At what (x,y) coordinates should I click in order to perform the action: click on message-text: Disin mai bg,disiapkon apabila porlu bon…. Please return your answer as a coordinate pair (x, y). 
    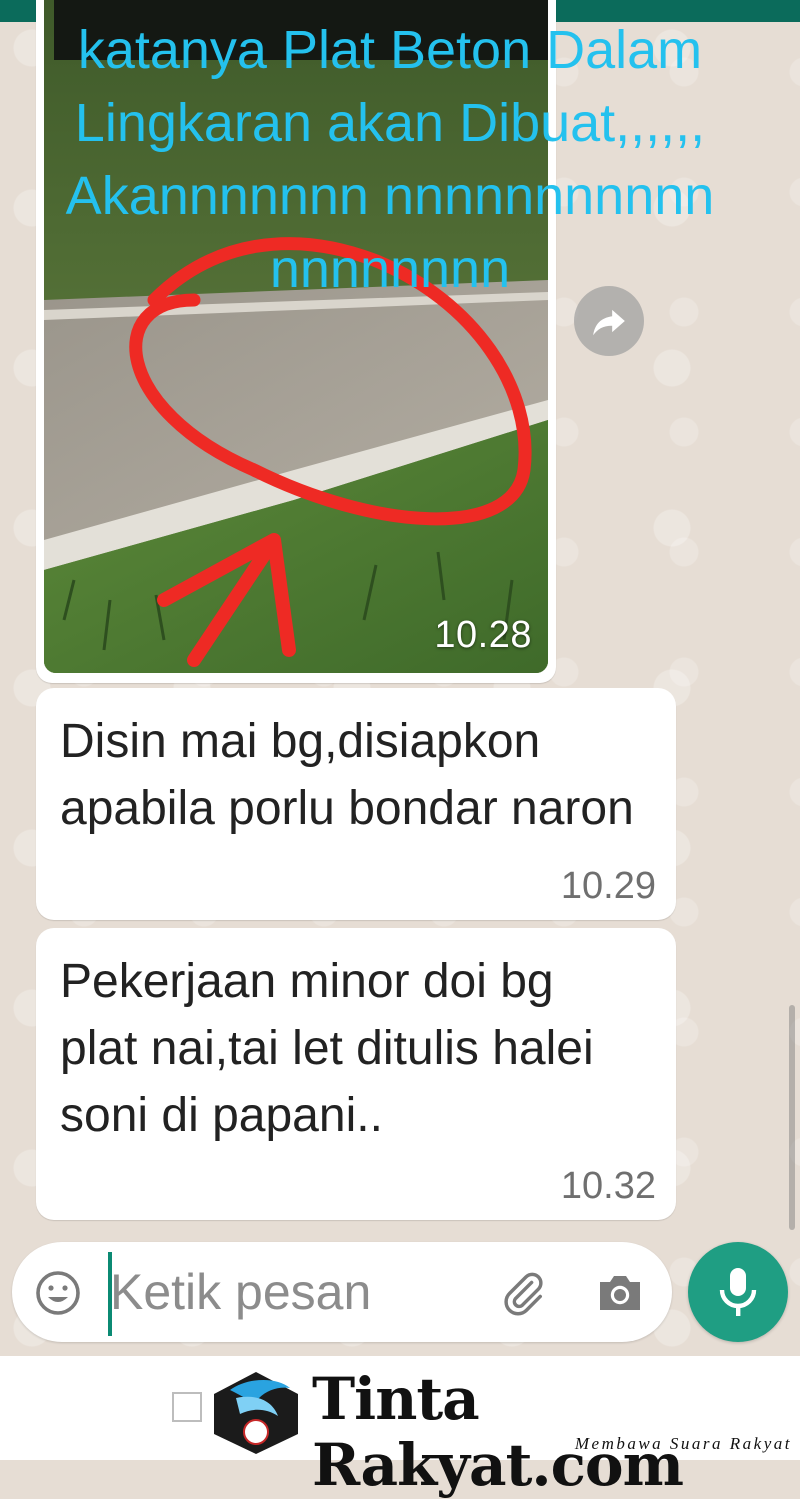
    Looking at the image, I should click on (347, 775).